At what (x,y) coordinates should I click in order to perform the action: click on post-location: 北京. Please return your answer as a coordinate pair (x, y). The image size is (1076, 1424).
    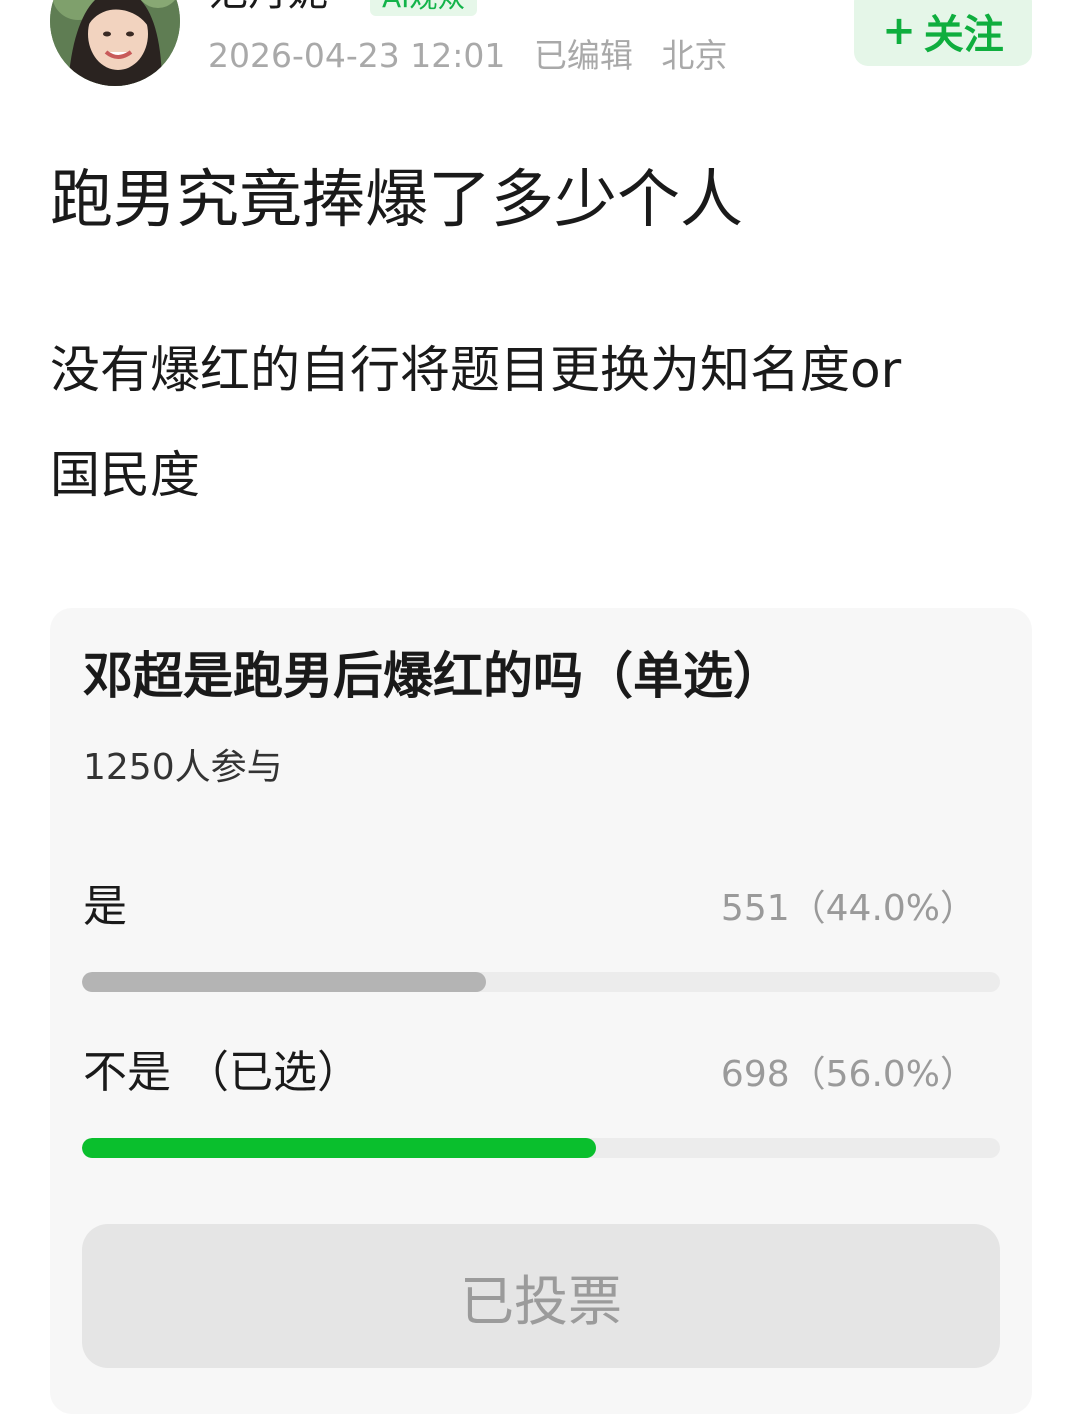
    Looking at the image, I should click on (694, 55).